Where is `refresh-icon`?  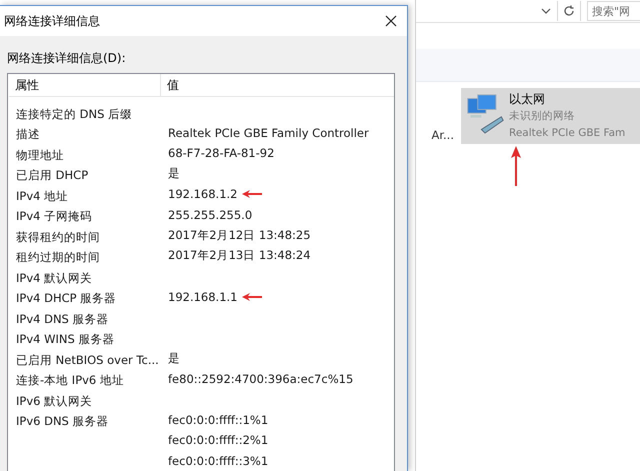 refresh-icon is located at coordinates (569, 11).